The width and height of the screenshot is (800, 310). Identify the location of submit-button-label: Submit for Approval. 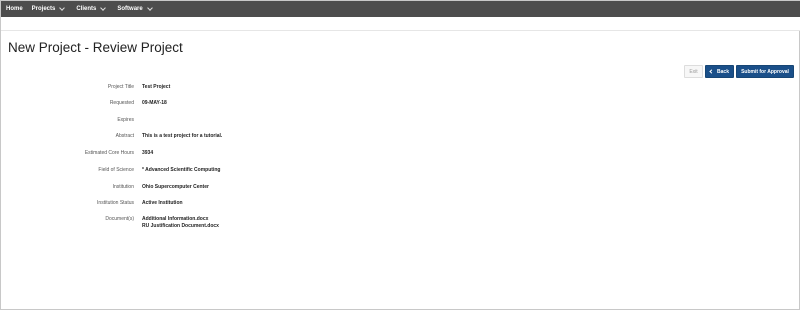
(765, 71).